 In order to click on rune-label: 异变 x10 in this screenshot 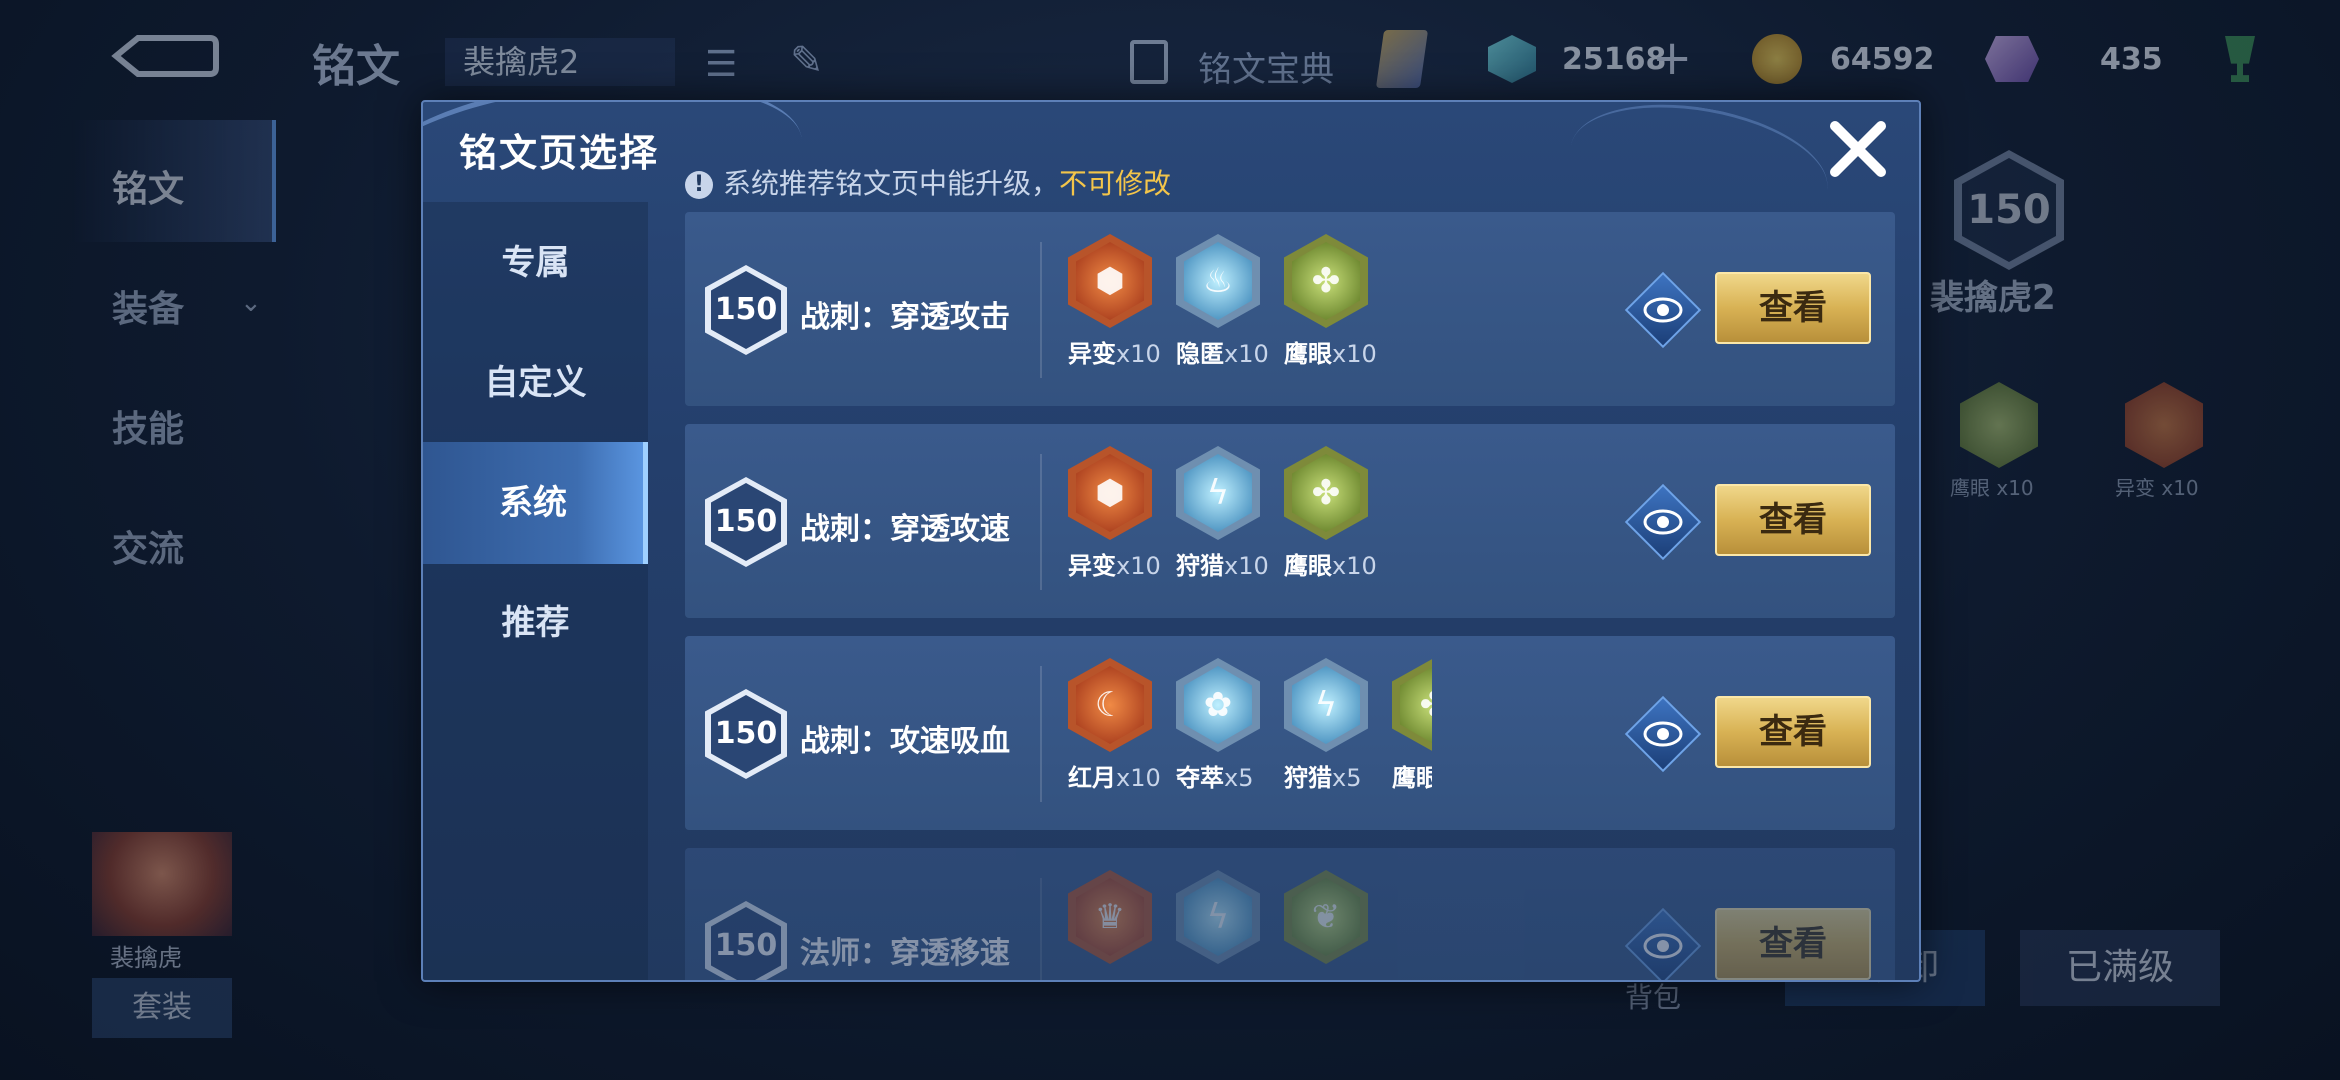, I will do `click(2157, 488)`.